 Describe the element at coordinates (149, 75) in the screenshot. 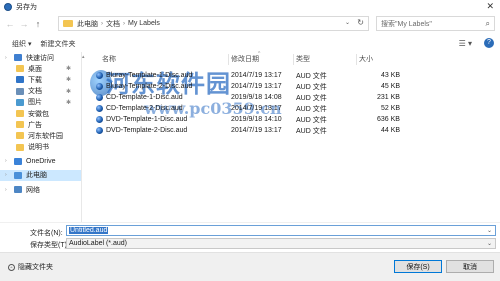

I see `file-name: Bluray-Template-1-Disc.aud` at that location.